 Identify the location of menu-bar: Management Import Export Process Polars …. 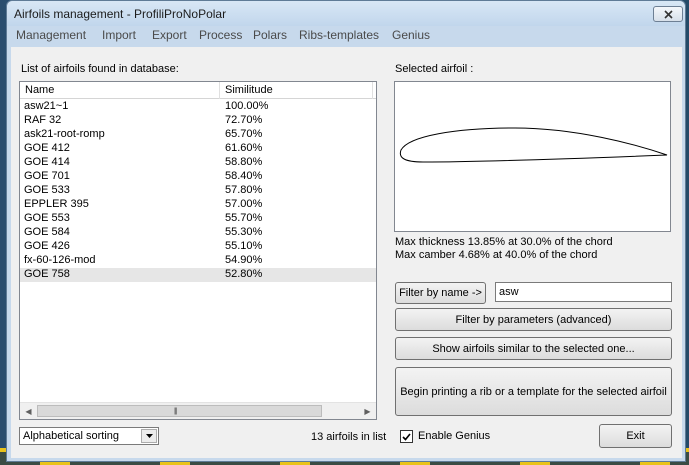
(346, 36).